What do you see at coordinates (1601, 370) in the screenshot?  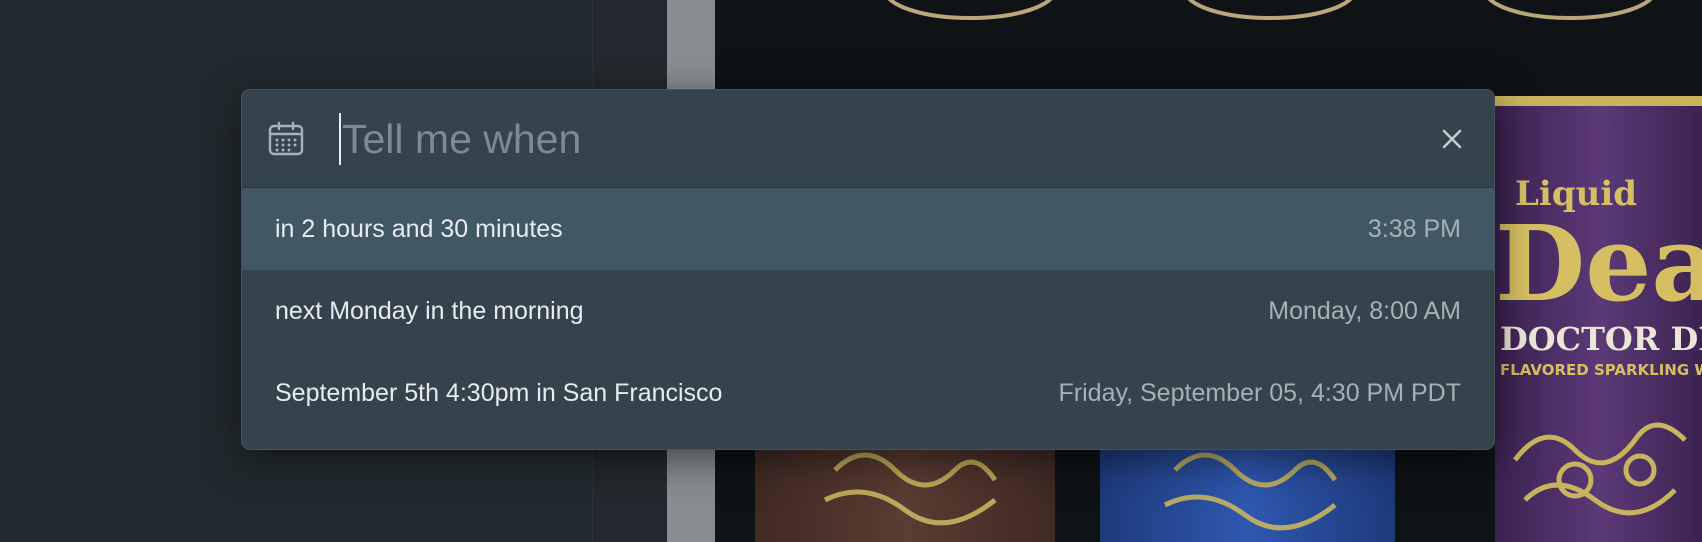 I see `can-subtitle: FLAVORED SPARKLING WAT` at bounding box center [1601, 370].